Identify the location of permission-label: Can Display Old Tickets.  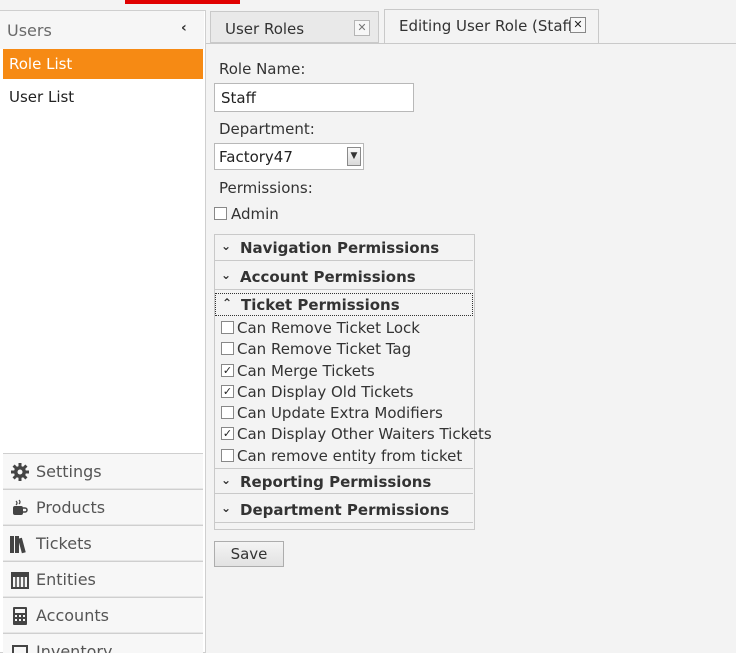
(325, 392).